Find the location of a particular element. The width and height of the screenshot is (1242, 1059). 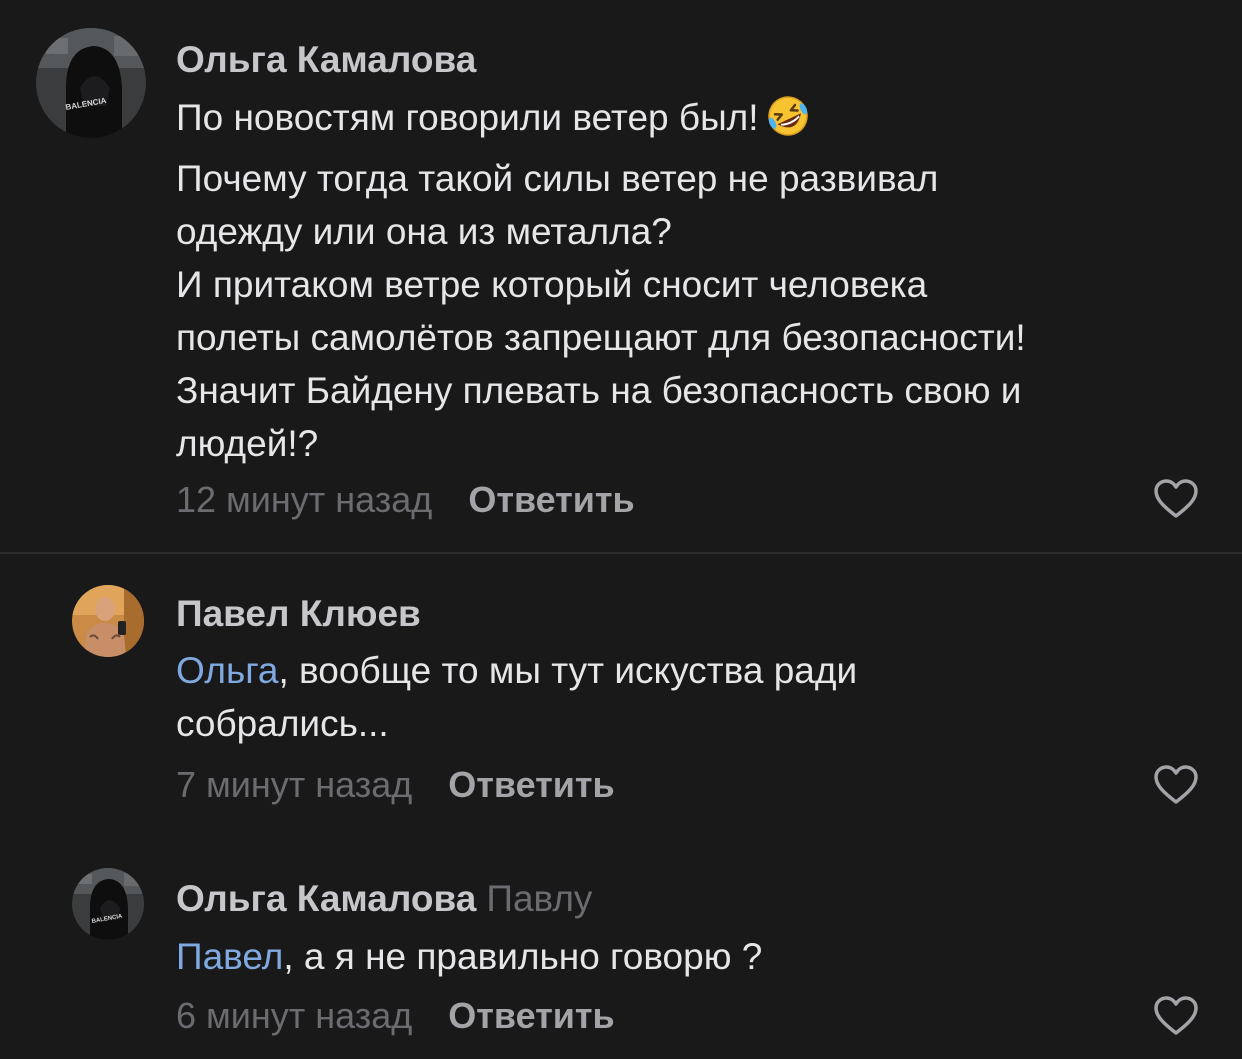

comment-meta: 12 минут назад Ответить is located at coordinates (405, 500).